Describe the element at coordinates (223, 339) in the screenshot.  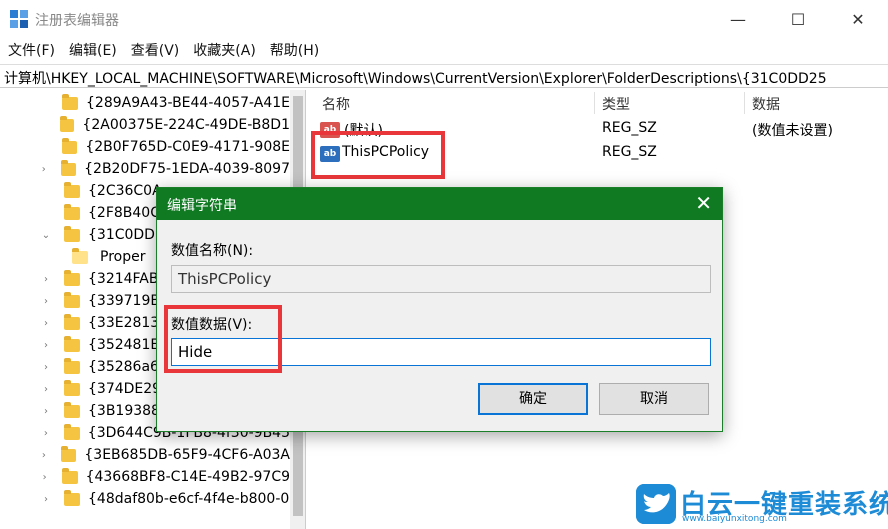
I see `highlight-box-value-data` at that location.